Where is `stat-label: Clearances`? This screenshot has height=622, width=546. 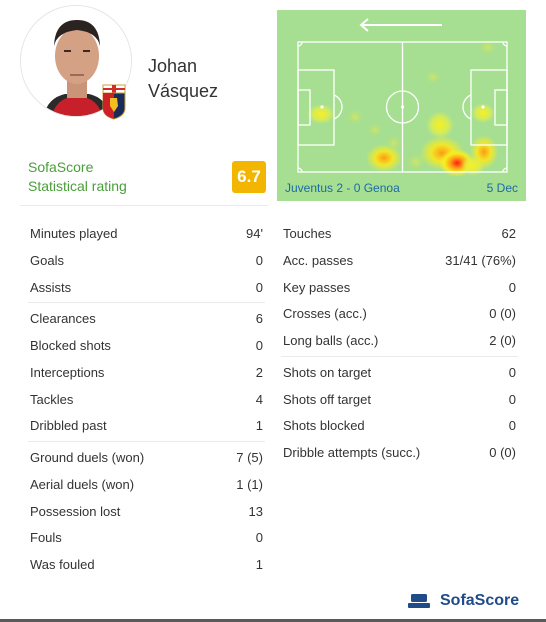
stat-label: Clearances is located at coordinates (63, 318).